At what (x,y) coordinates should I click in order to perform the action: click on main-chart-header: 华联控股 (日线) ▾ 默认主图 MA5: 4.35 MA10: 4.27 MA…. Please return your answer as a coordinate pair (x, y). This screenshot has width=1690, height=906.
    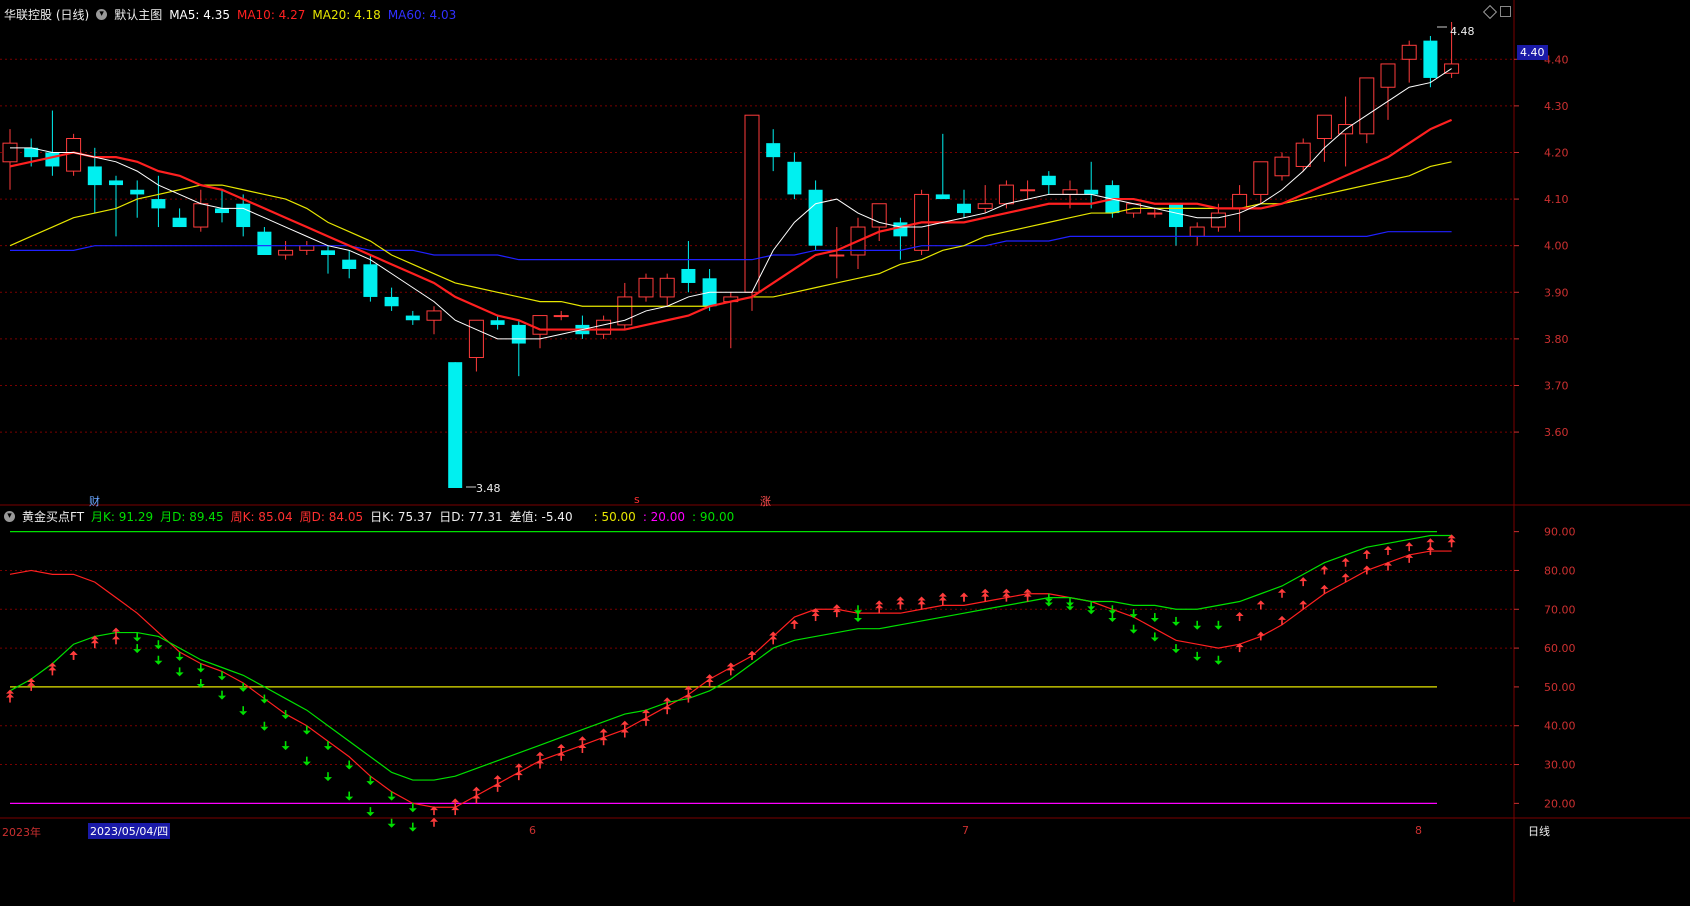
    Looking at the image, I should click on (230, 14).